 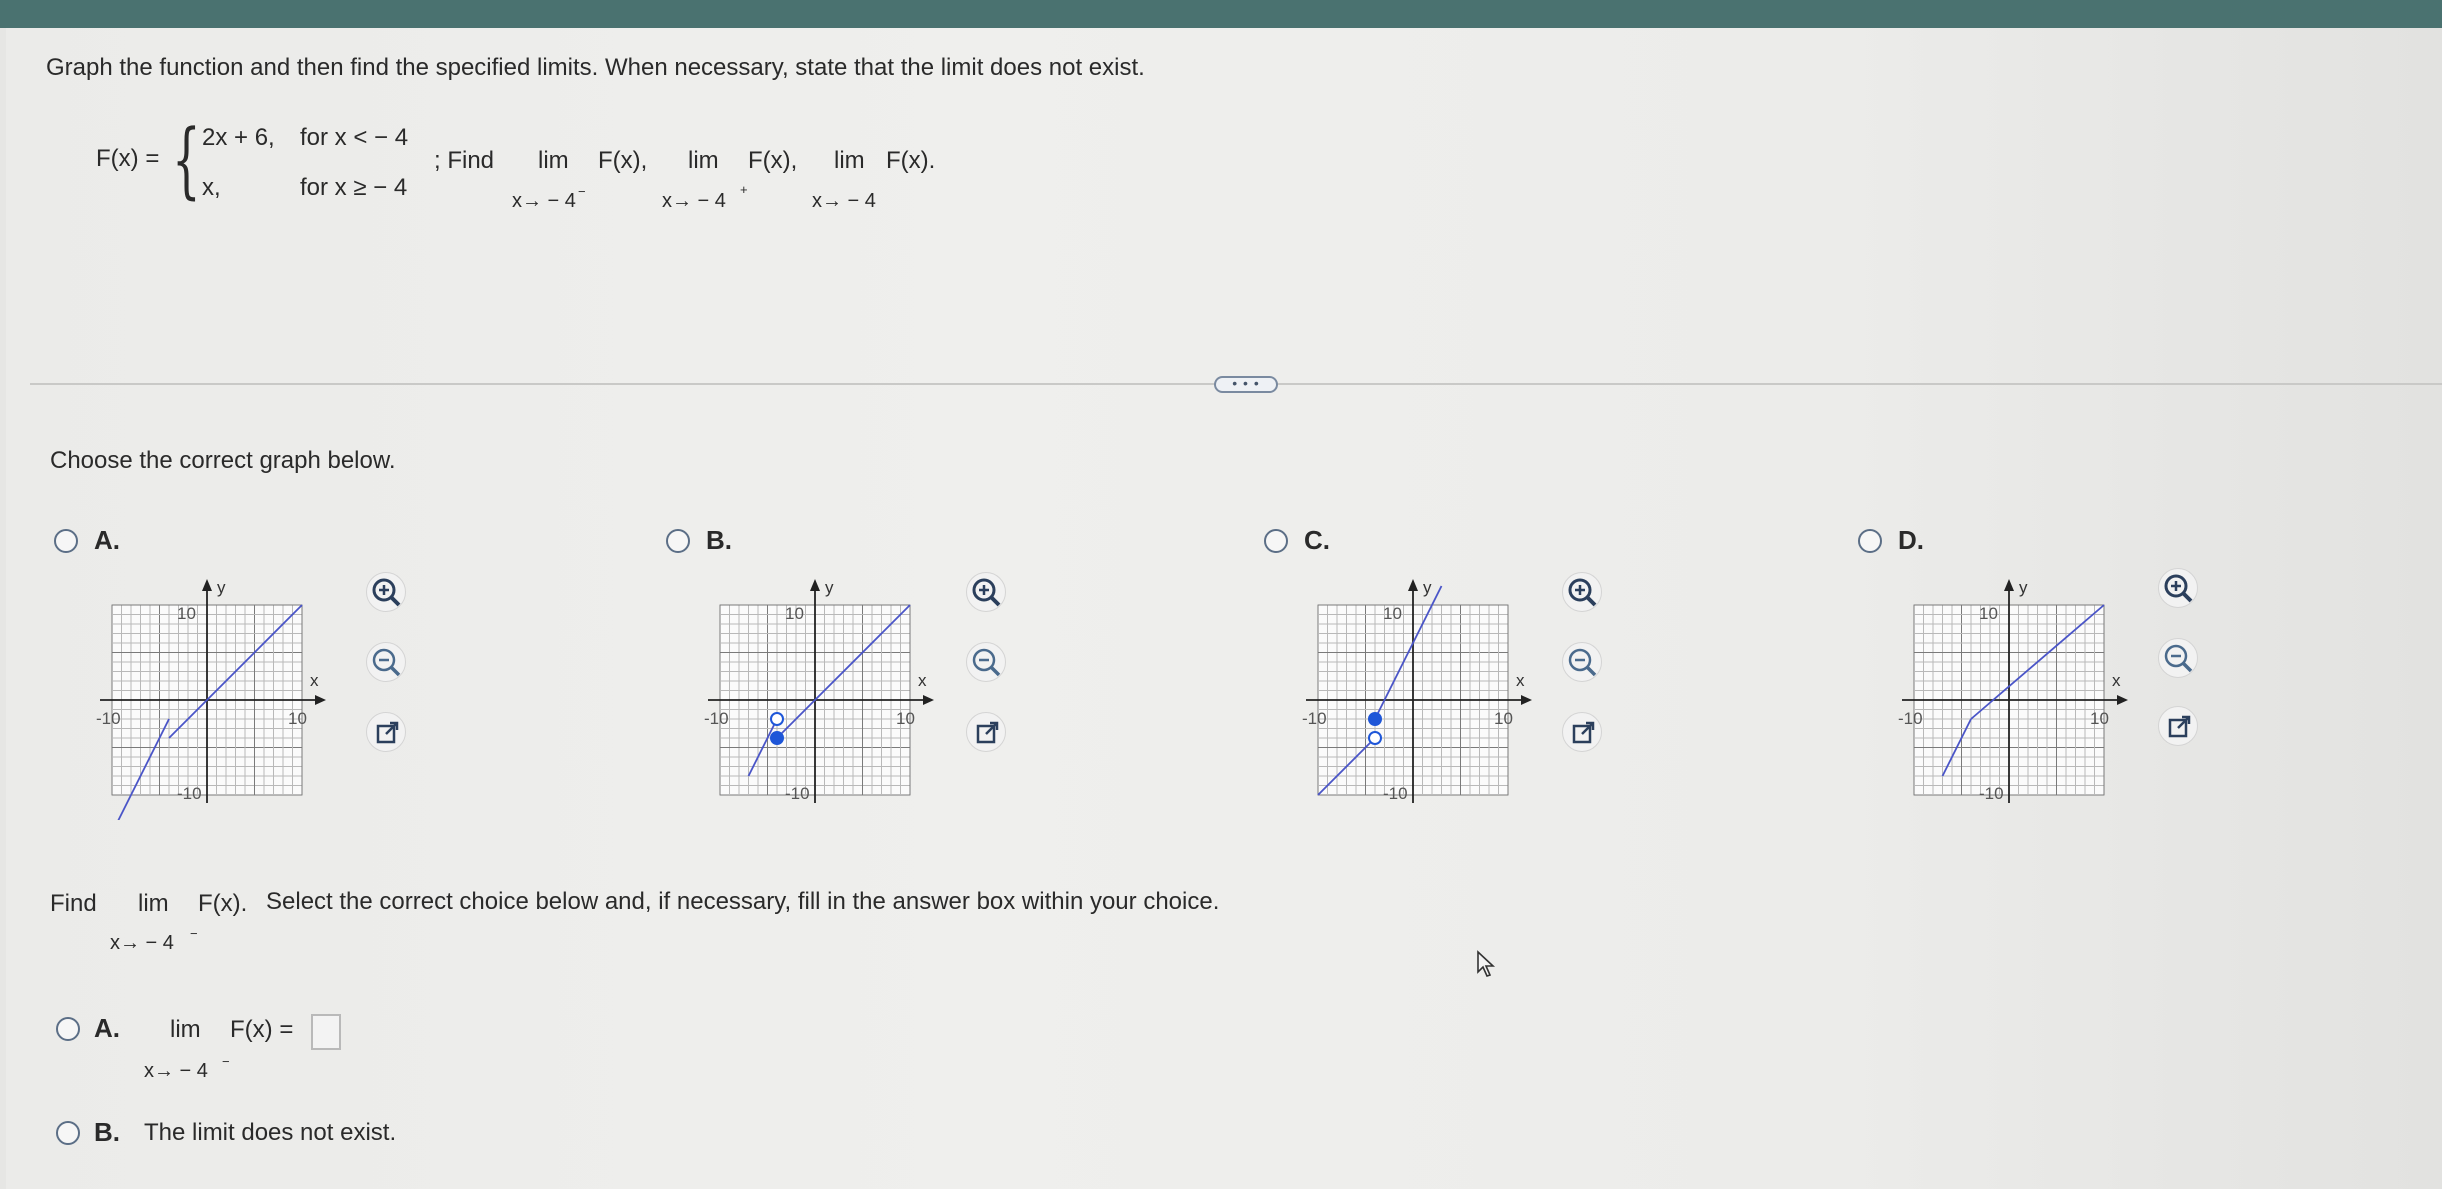 What do you see at coordinates (68, 1029) in the screenshot?
I see `answer-a-radio` at bounding box center [68, 1029].